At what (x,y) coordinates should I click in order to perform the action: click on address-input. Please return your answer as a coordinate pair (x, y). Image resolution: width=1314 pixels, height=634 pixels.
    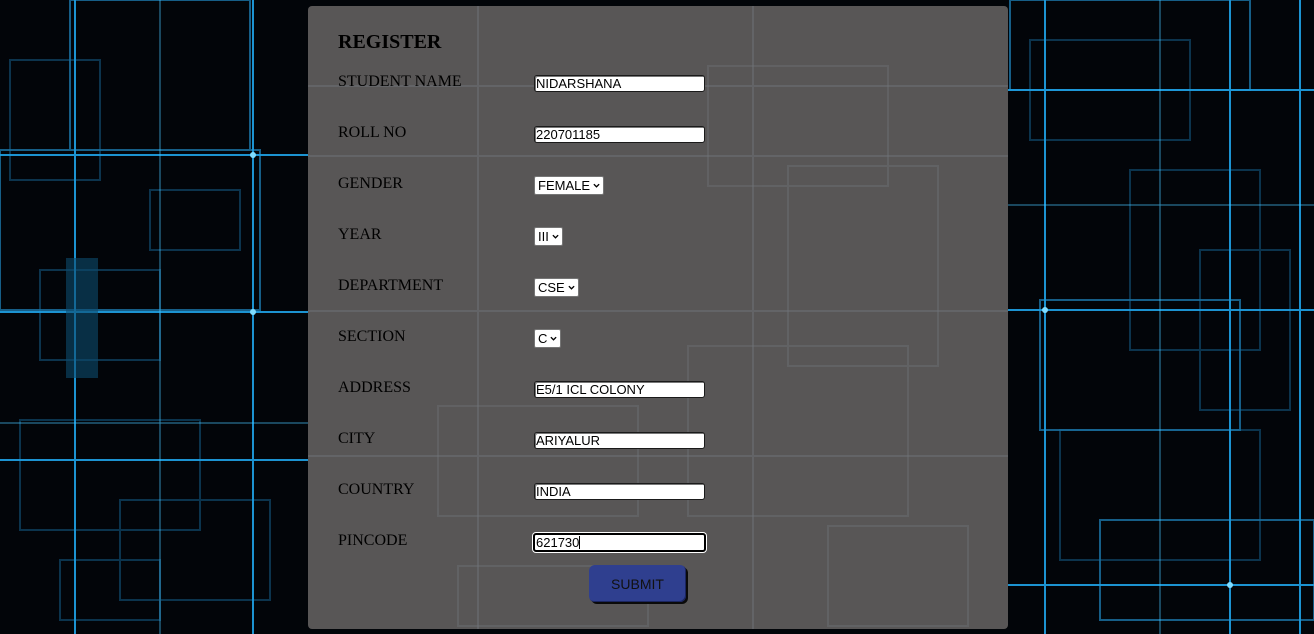
    Looking at the image, I should click on (619, 389).